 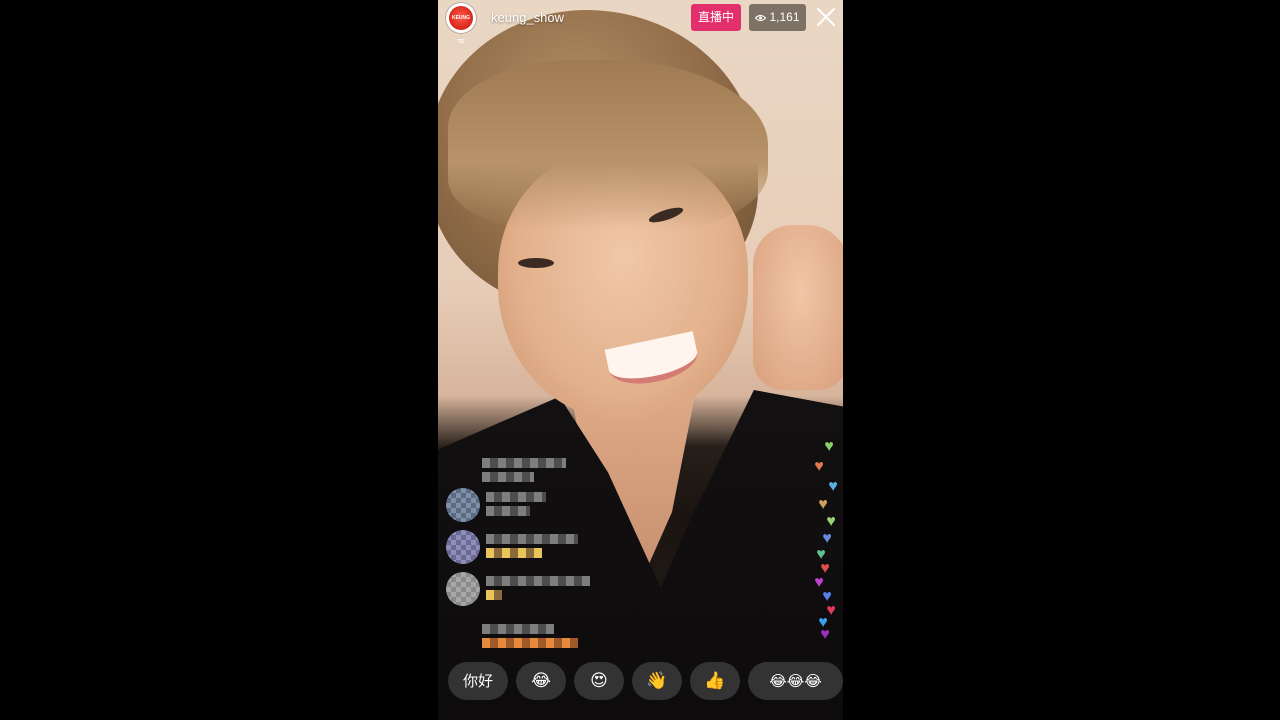 What do you see at coordinates (536, 263) in the screenshot?
I see `streamer-left-eye` at bounding box center [536, 263].